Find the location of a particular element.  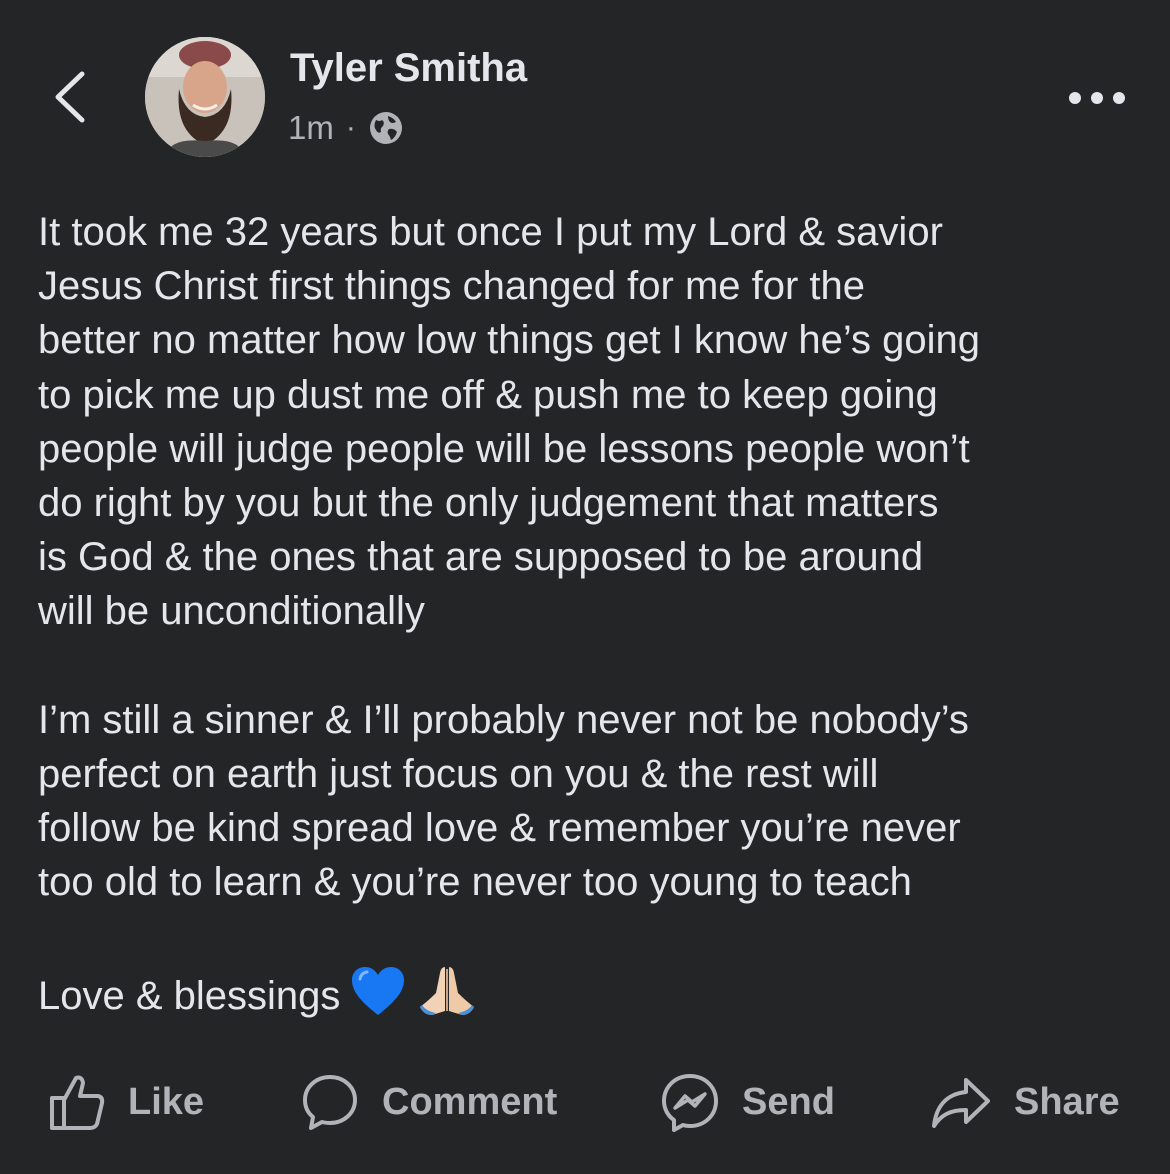

share-button: Share is located at coordinates (1025, 1102).